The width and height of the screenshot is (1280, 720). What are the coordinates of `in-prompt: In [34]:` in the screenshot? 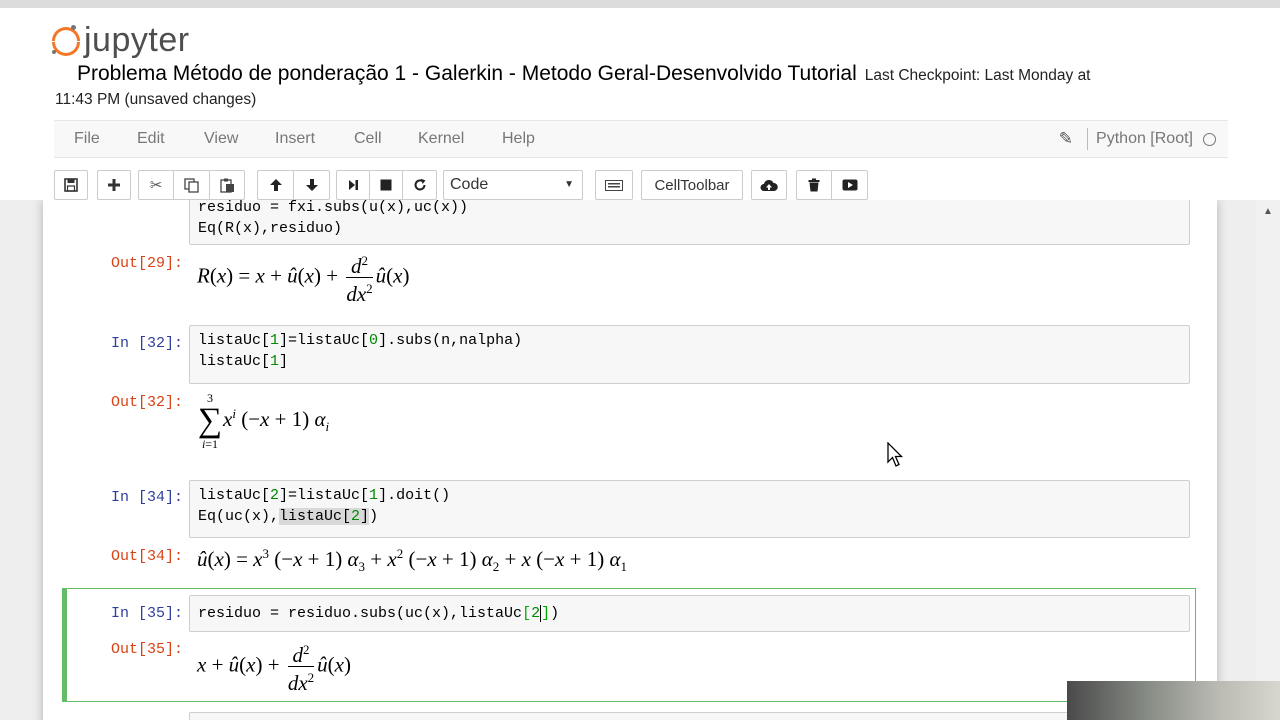 It's located at (146, 497).